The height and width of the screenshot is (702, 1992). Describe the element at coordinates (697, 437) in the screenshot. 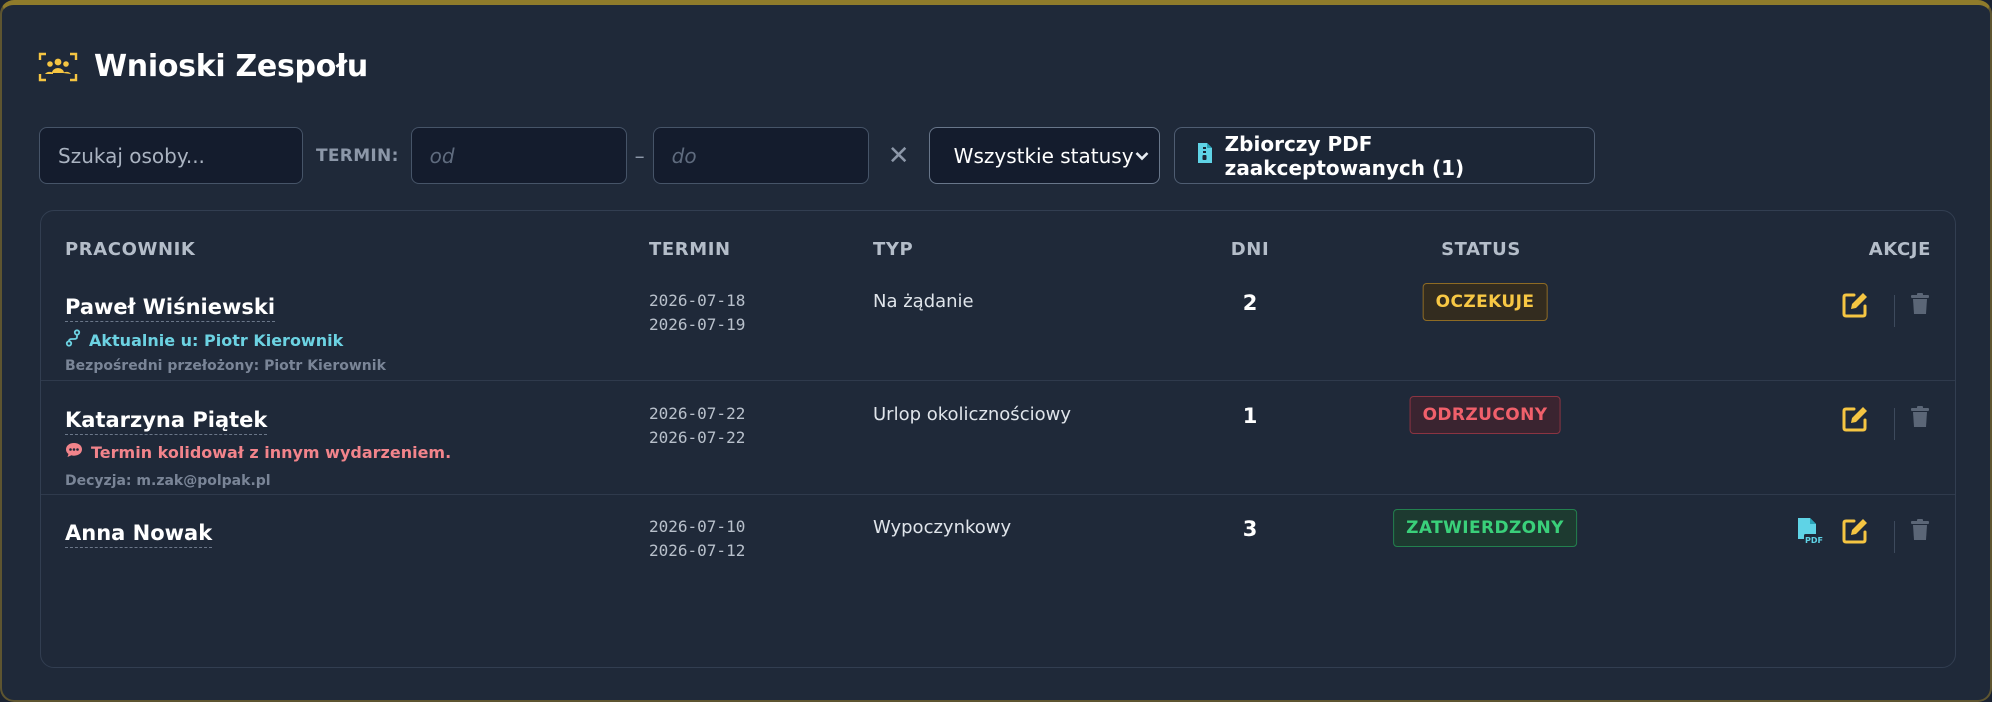

I see `date-to: 2026-07-22` at that location.